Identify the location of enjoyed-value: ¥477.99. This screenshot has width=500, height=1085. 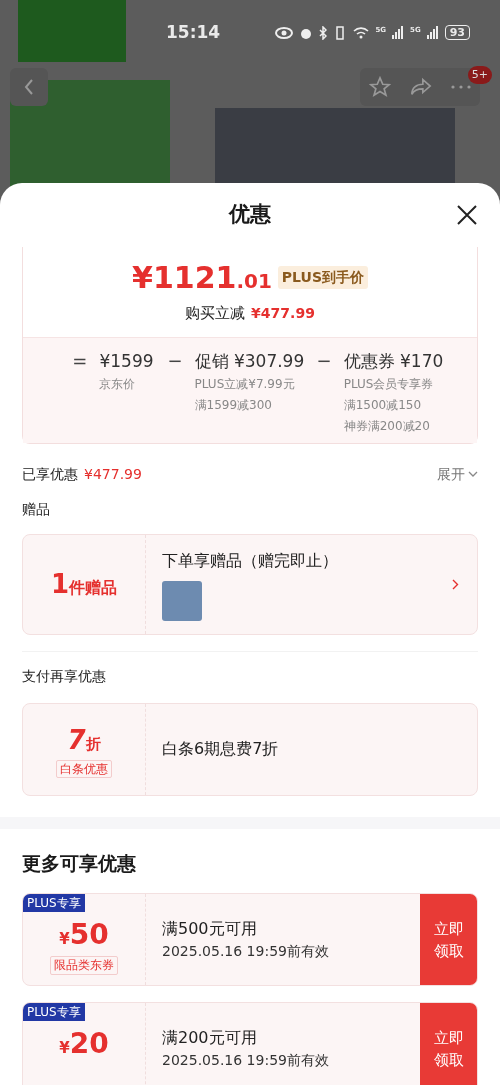
(113, 474).